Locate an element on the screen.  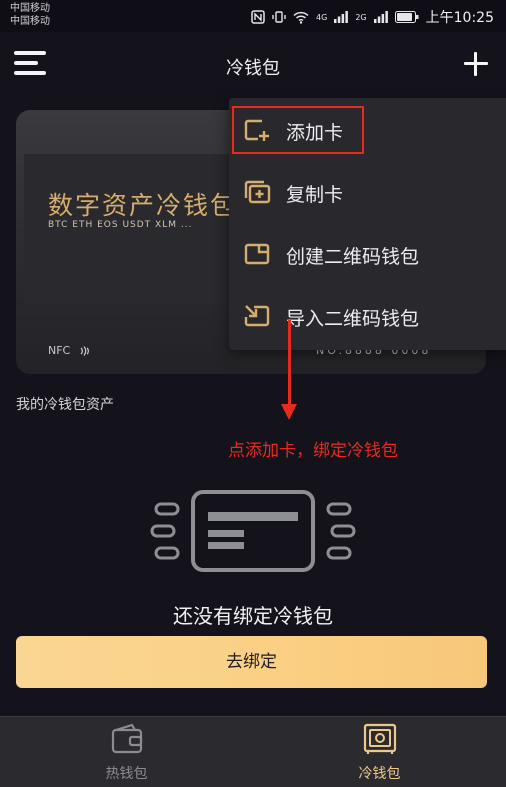
empty-state-text: 还没有绑定冷钱包 is located at coordinates (253, 616).